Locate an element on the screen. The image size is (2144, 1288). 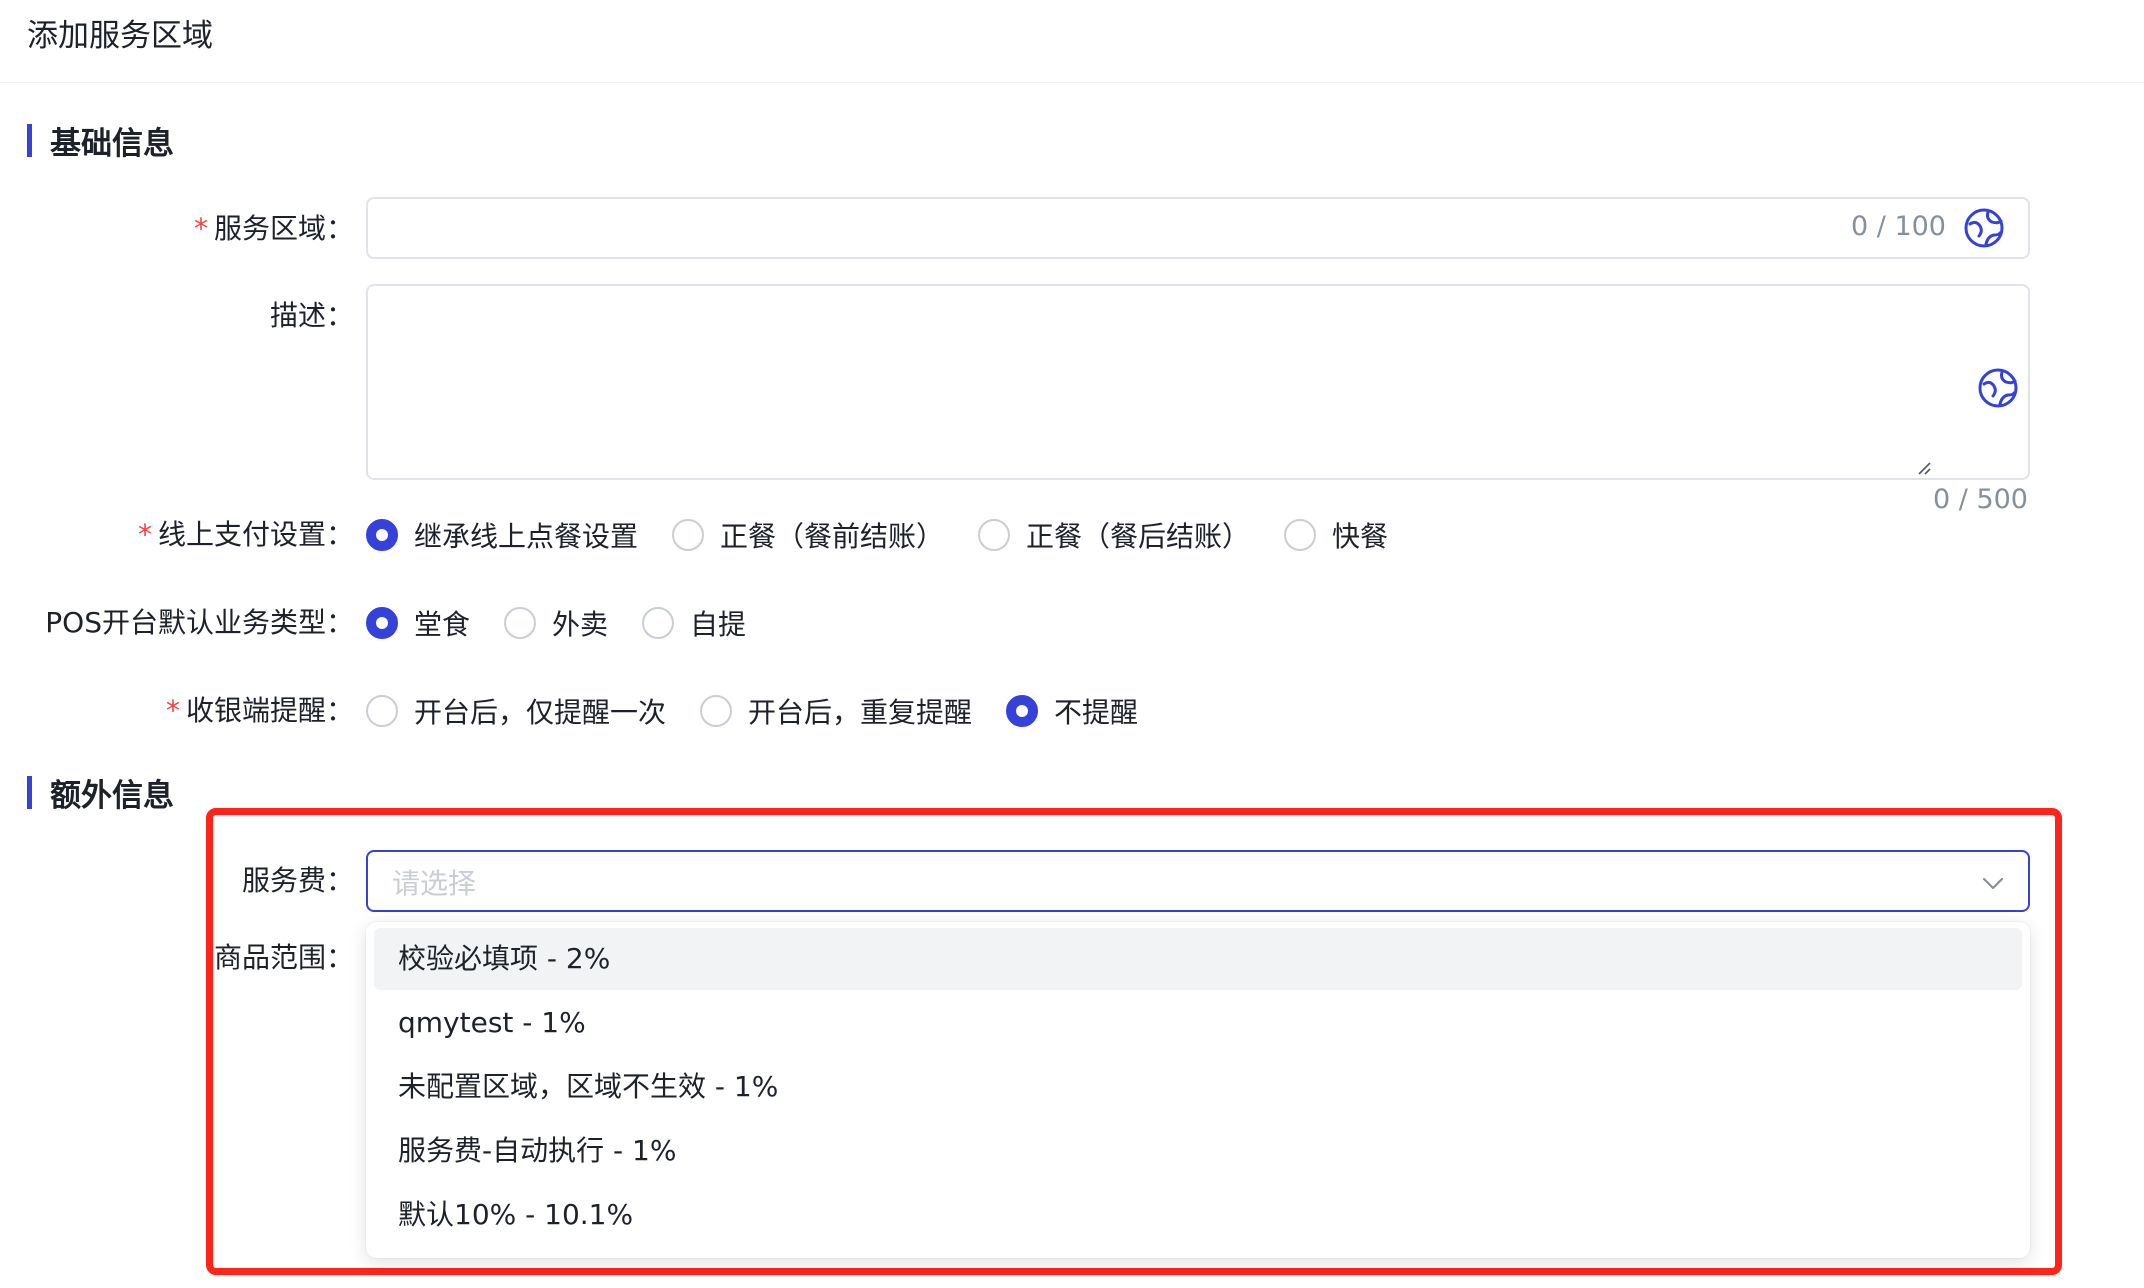
required-mark: * is located at coordinates (200, 228).